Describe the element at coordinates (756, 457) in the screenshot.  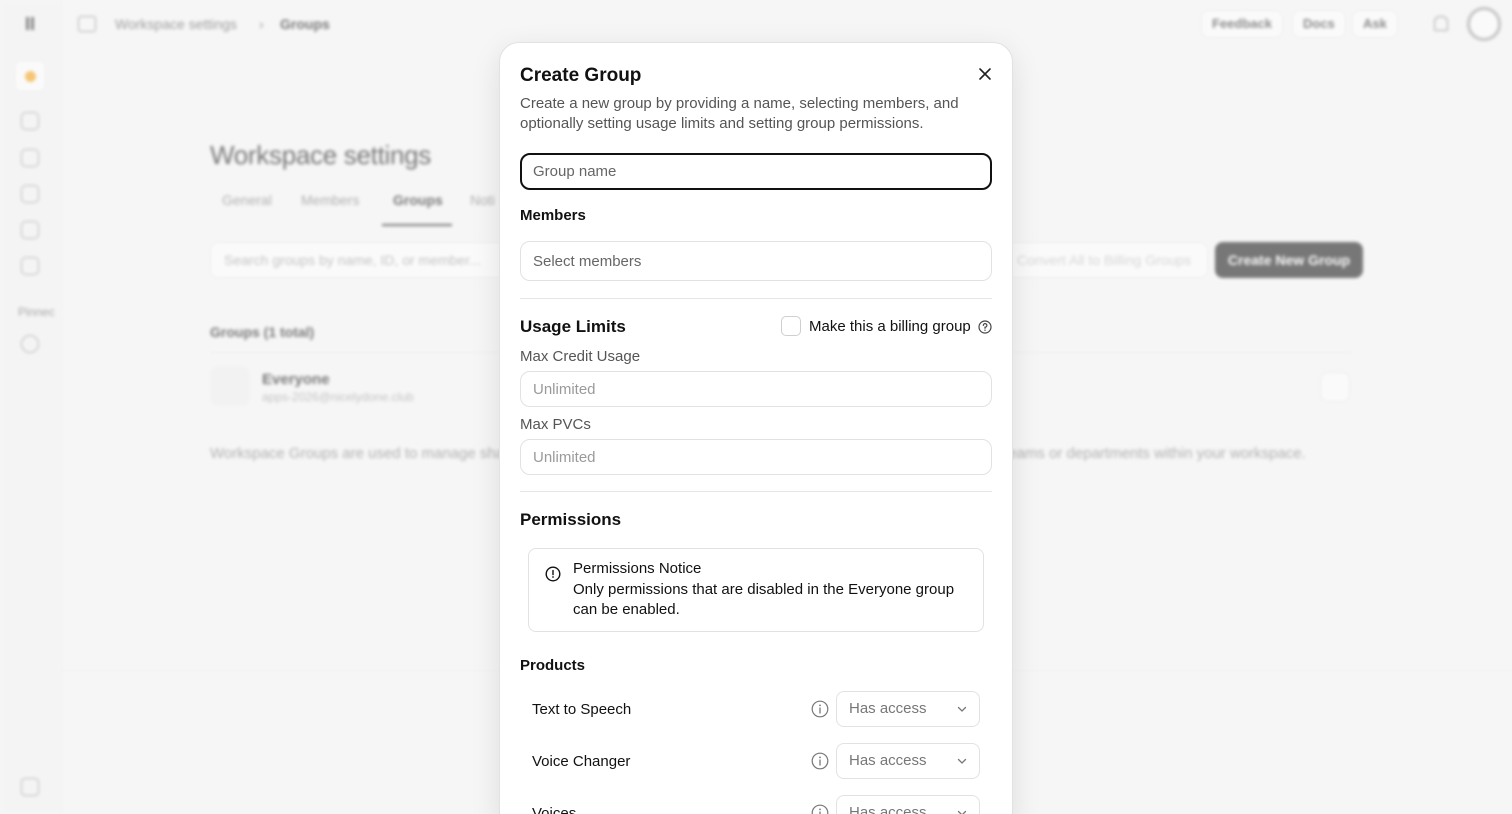
I see `max-pvcs-input` at that location.